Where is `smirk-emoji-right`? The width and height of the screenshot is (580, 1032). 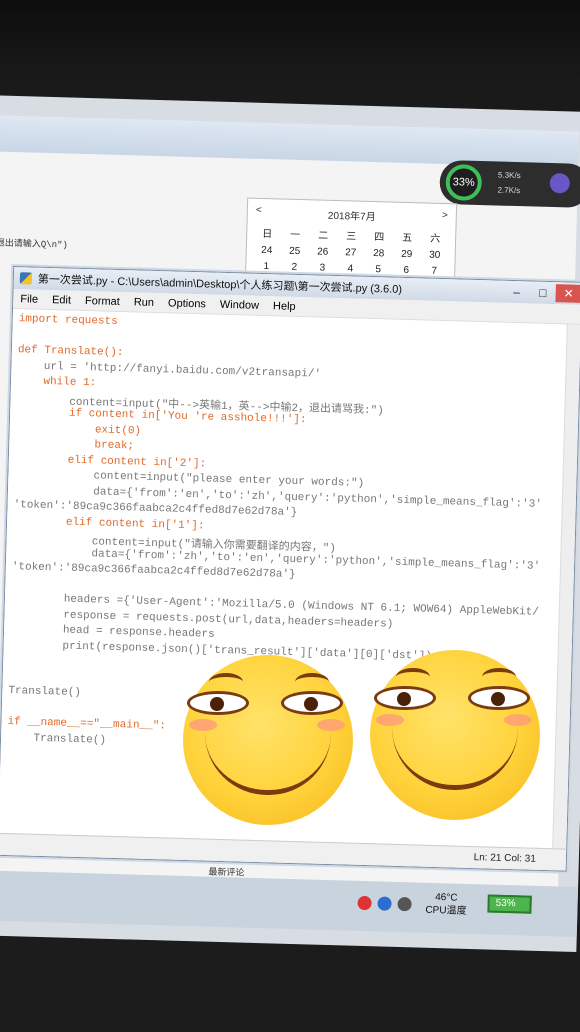 smirk-emoji-right is located at coordinates (455, 735).